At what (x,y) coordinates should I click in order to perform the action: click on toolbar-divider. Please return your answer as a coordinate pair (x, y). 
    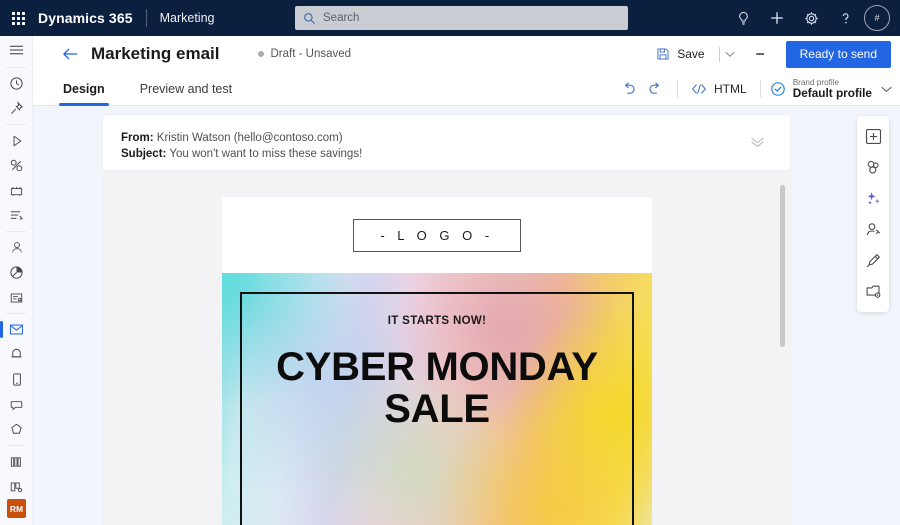
    Looking at the image, I should click on (678, 89).